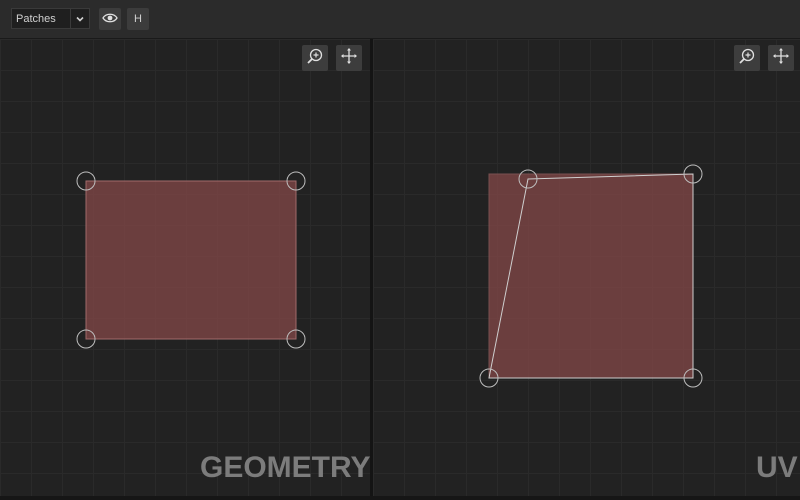 This screenshot has height=500, width=800. I want to click on geometry-view-label: GEOMETRY, so click(285, 467).